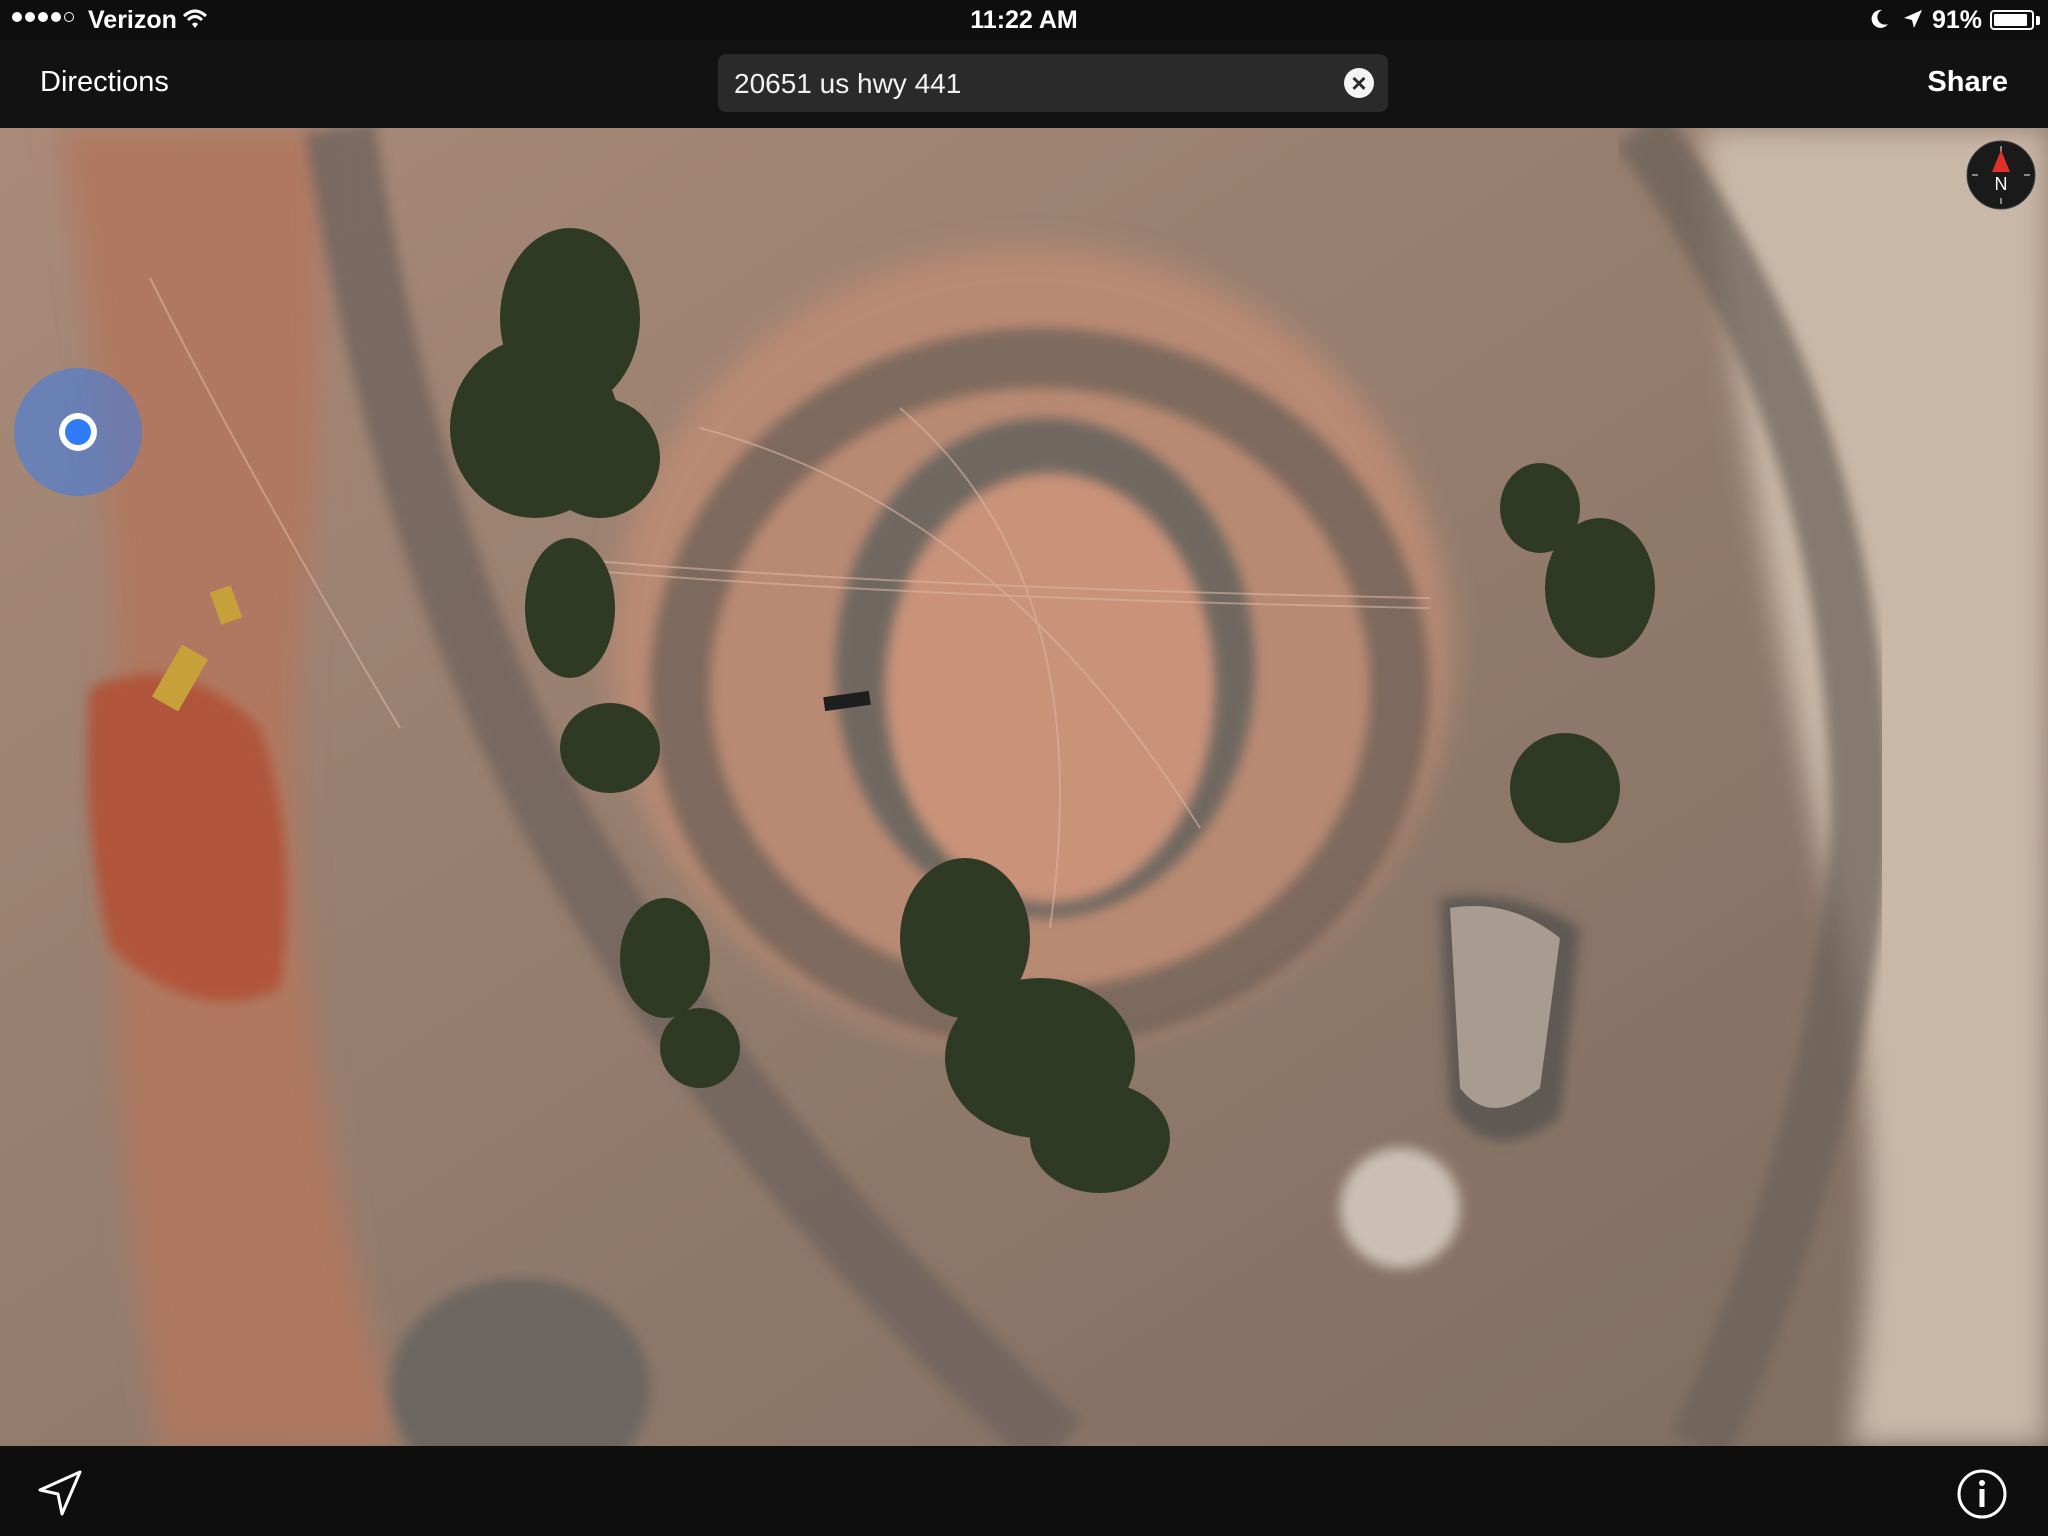  I want to click on battery-icon, so click(2012, 20).